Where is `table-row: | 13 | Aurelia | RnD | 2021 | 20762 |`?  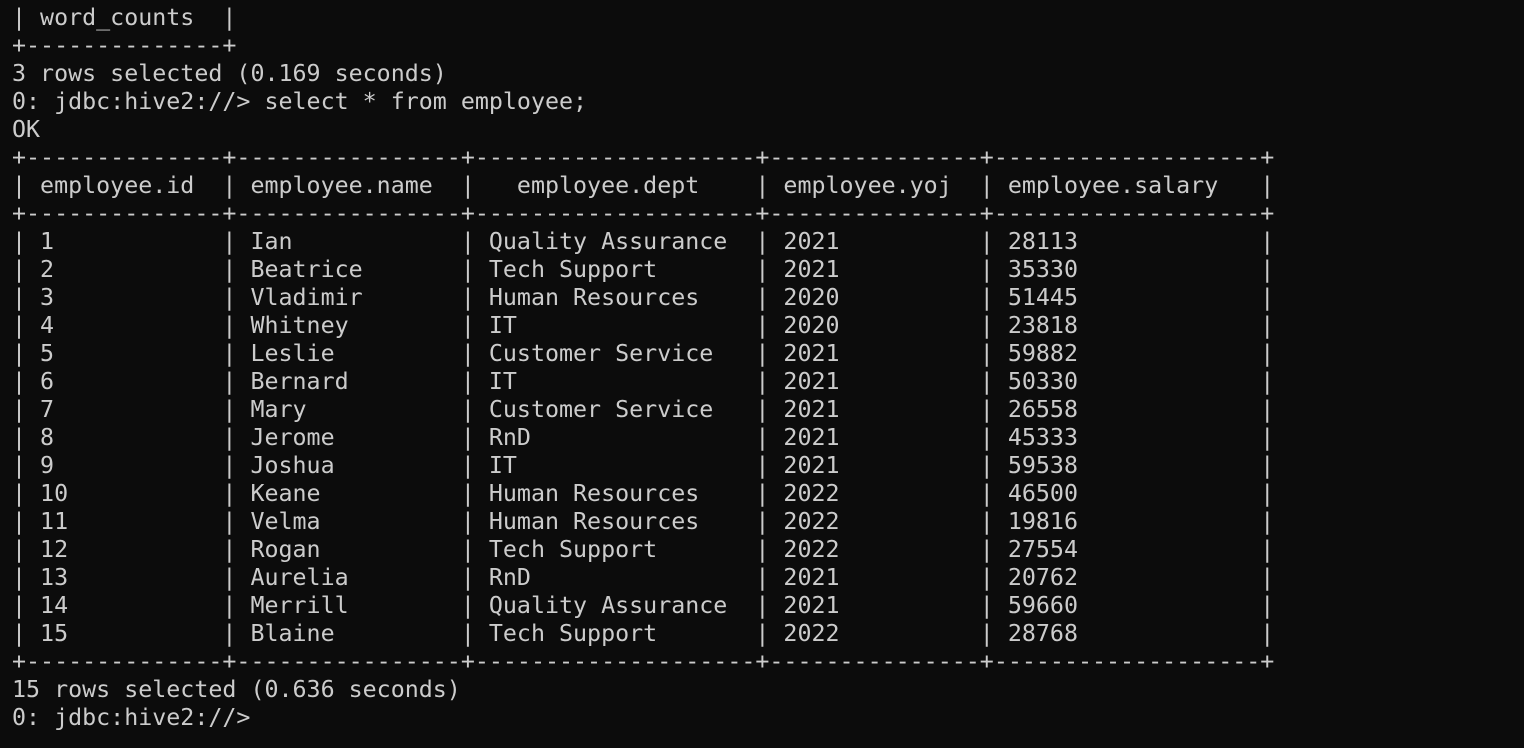
table-row: | 13 | Aurelia | RnD | 2021 | 20762 | is located at coordinates (643, 577).